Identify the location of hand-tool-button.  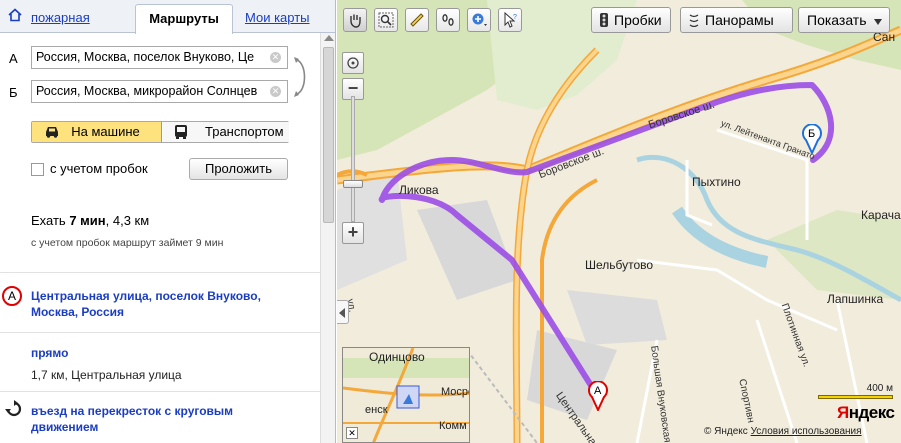
(355, 20).